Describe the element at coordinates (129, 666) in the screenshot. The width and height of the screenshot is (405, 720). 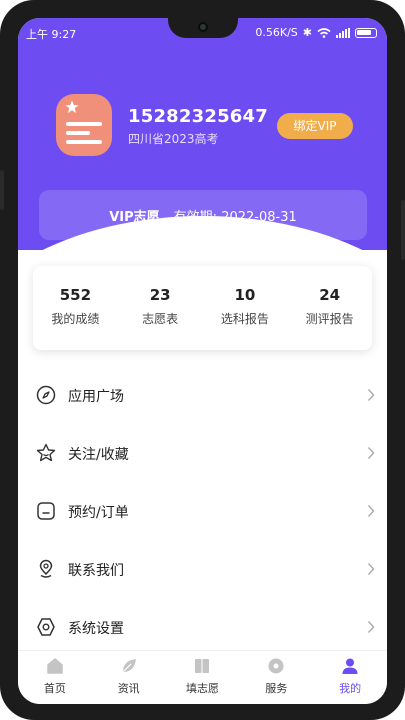
I see `news-icon` at that location.